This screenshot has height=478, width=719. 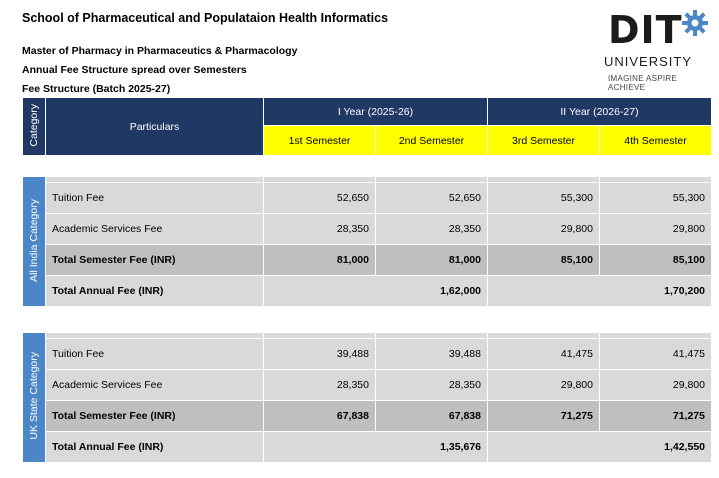 I want to click on logo-wordmark: DIT, so click(x=645, y=30).